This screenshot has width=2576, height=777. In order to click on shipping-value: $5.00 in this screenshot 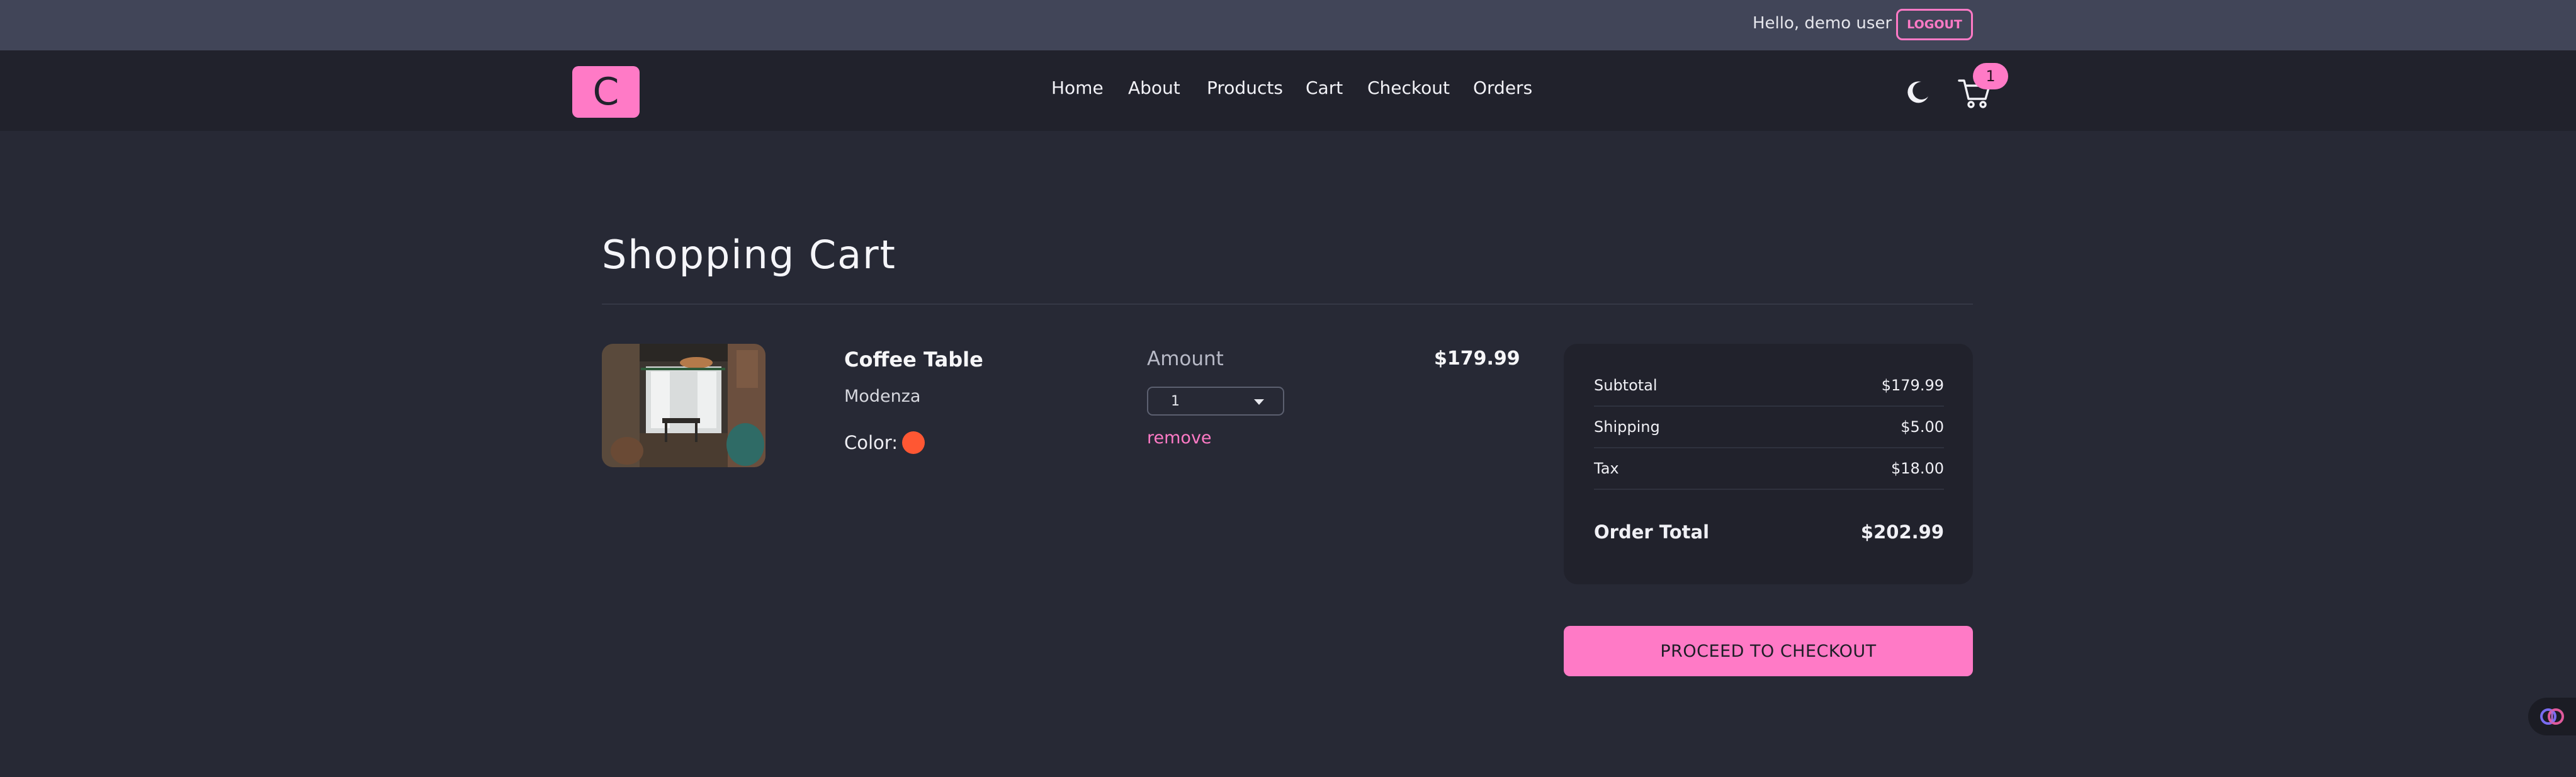, I will do `click(1922, 427)`.